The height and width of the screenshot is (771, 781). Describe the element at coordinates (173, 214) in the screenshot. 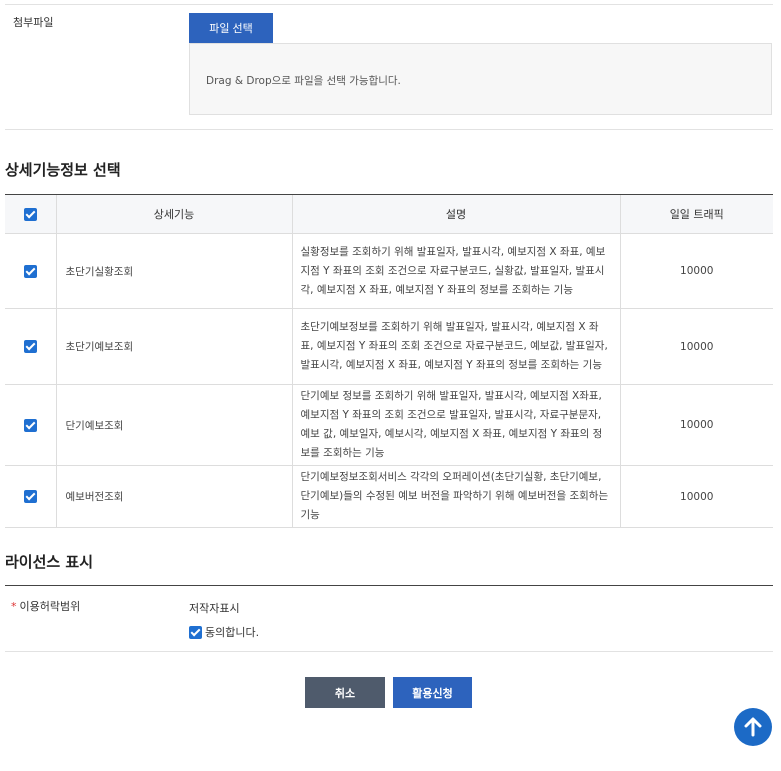

I see `header-name: 상세기능` at that location.